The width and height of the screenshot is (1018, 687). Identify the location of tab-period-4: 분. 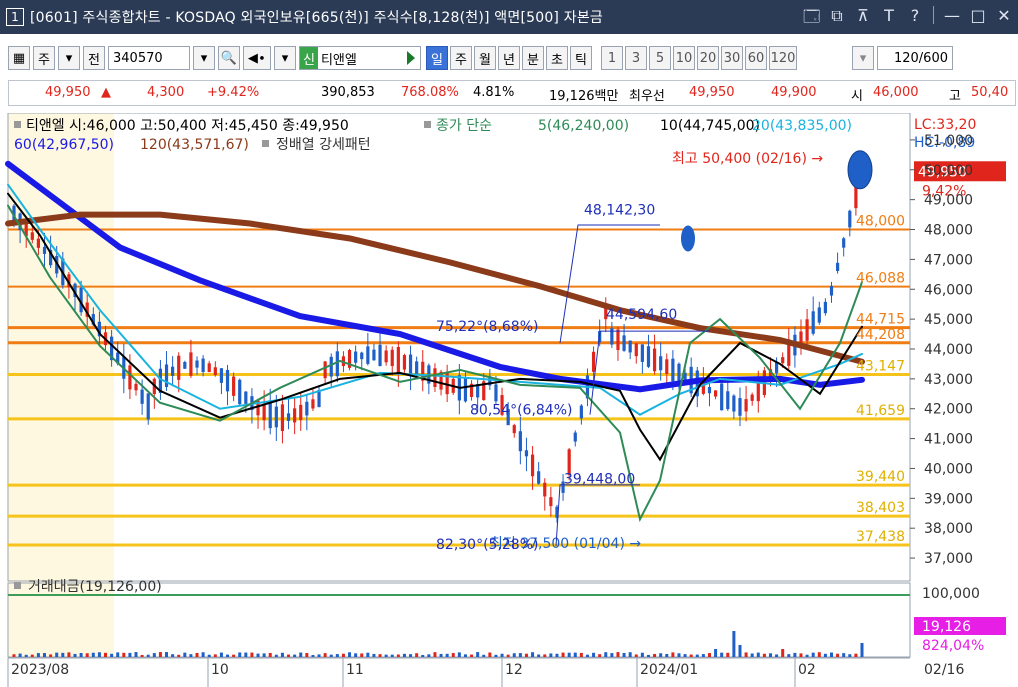
(533, 58).